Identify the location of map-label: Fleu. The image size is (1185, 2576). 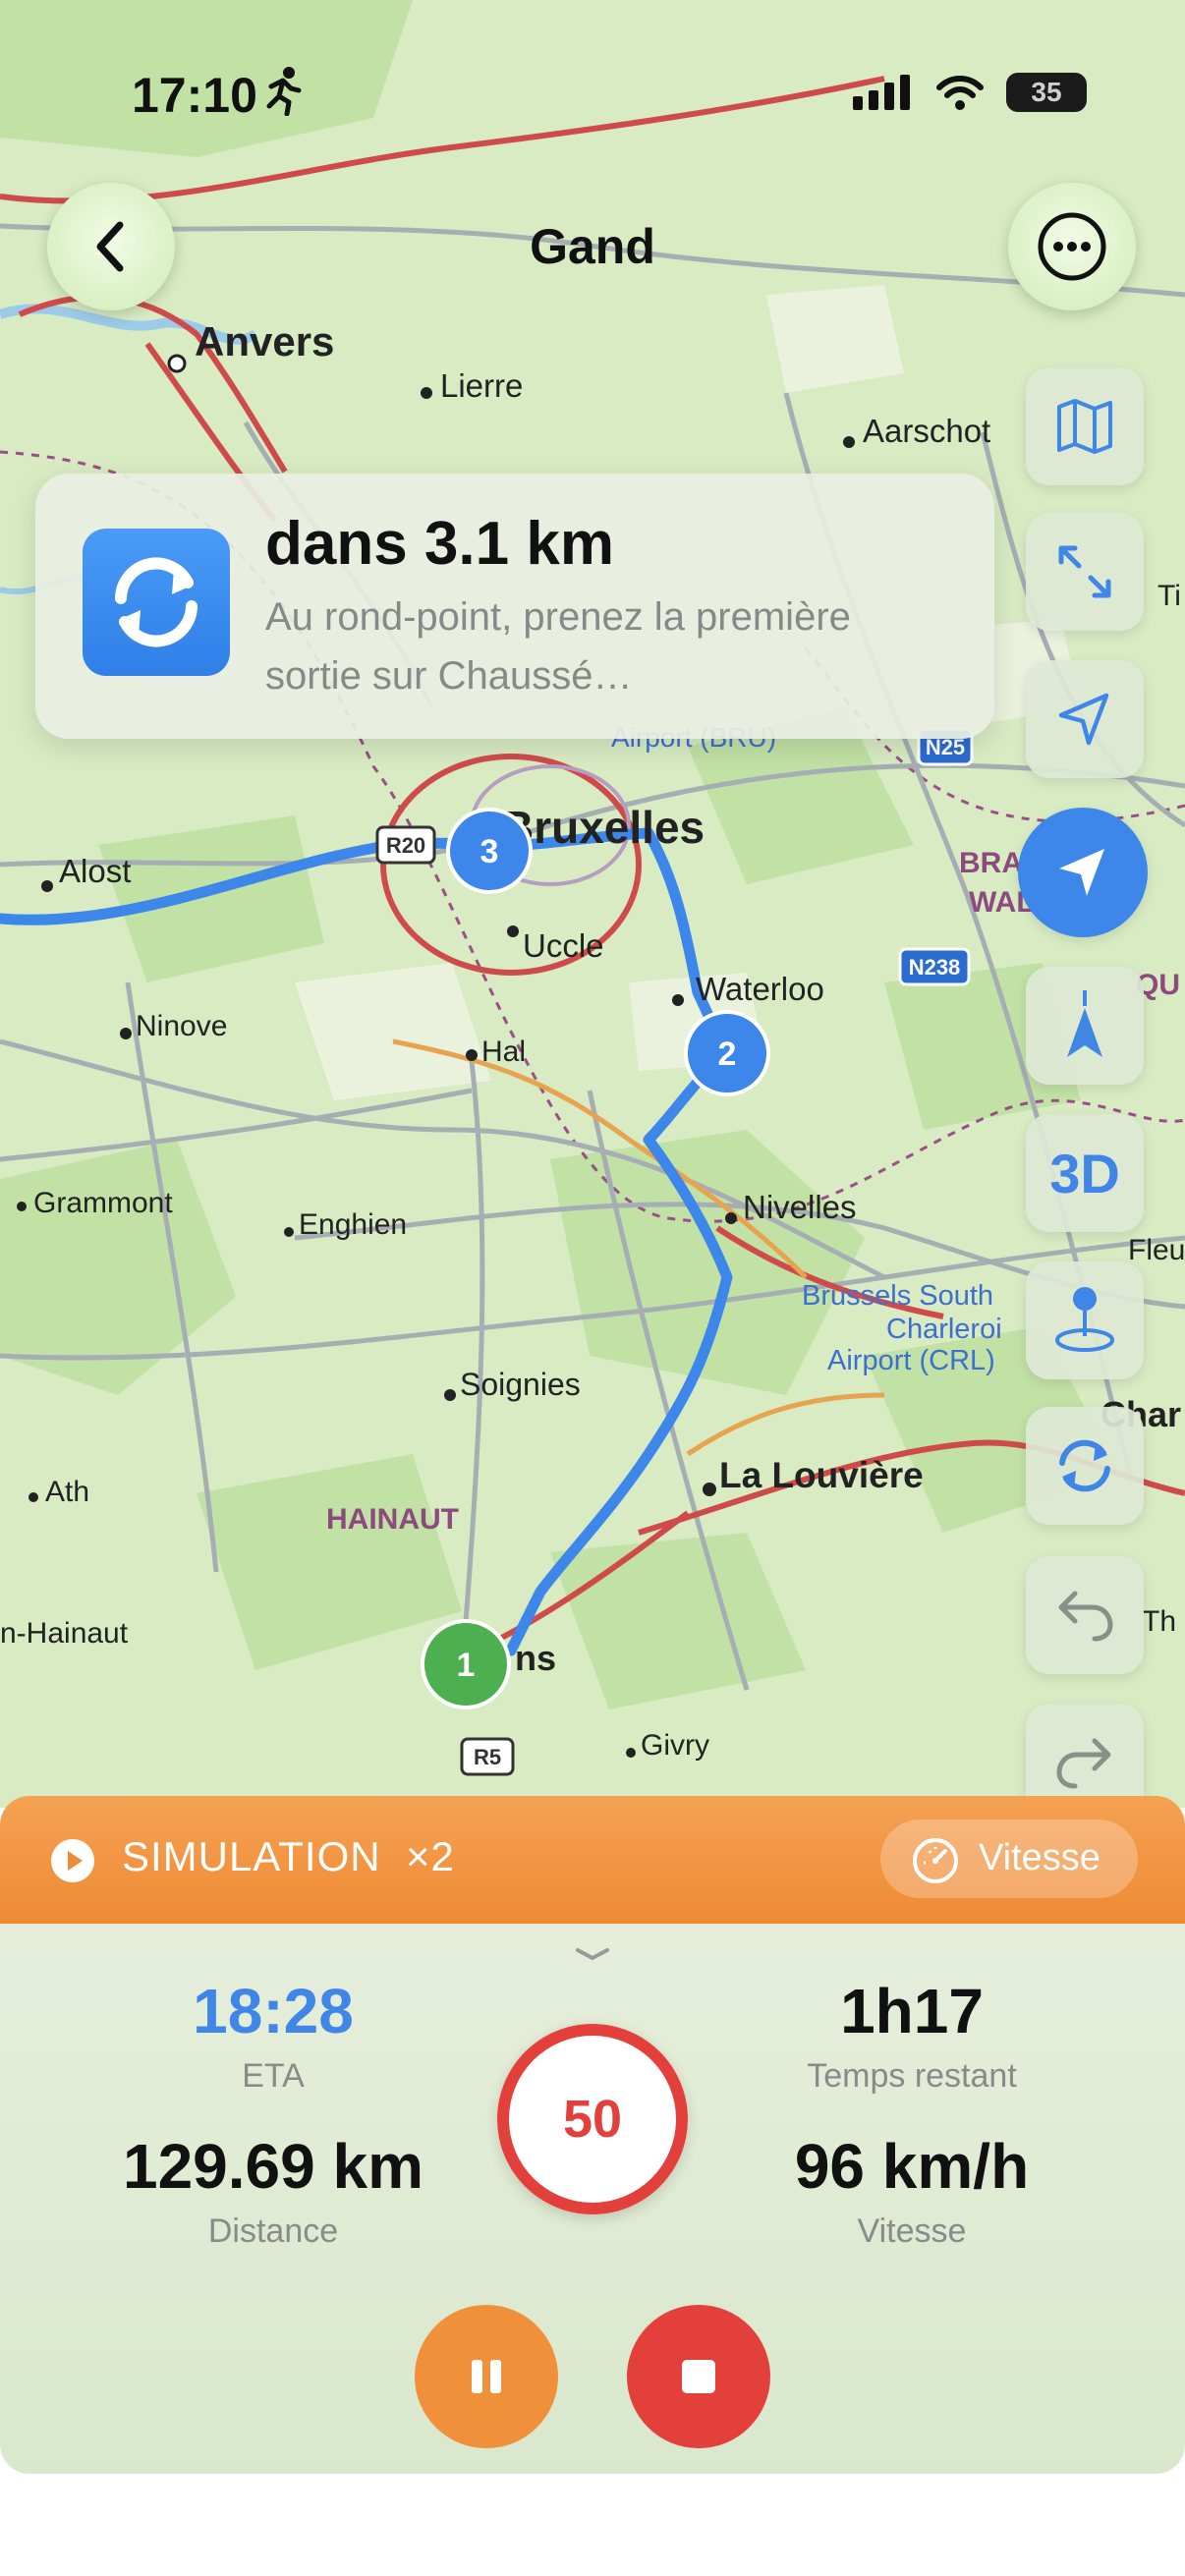
(1157, 1250).